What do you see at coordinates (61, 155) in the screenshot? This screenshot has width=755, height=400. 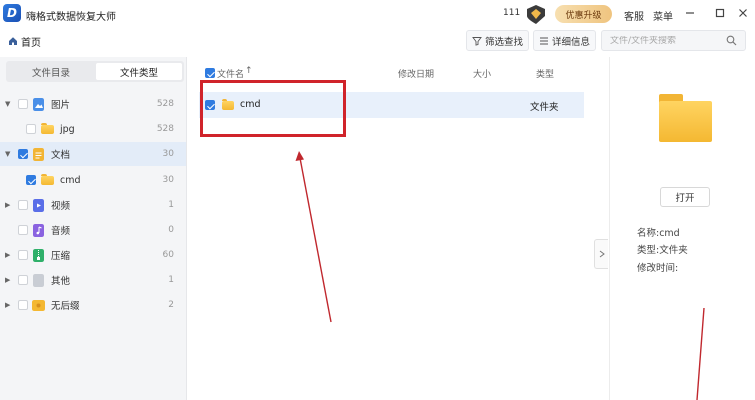 I see `tree-label: 文档` at bounding box center [61, 155].